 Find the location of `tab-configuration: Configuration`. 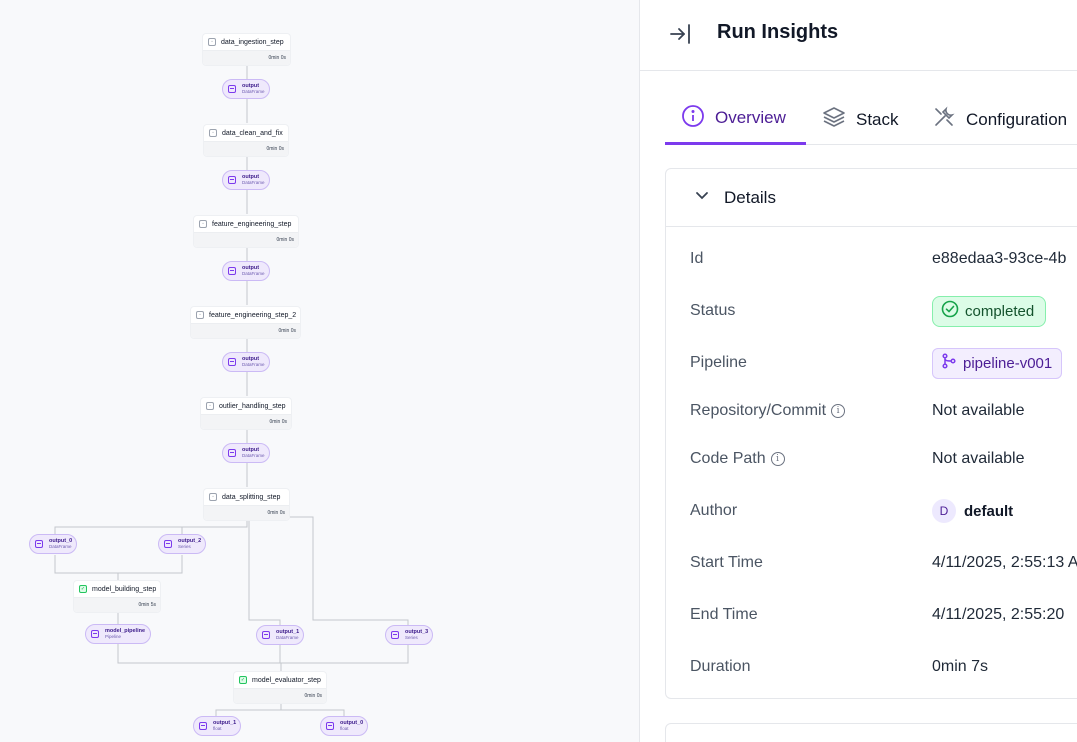

tab-configuration: Configuration is located at coordinates (996, 119).